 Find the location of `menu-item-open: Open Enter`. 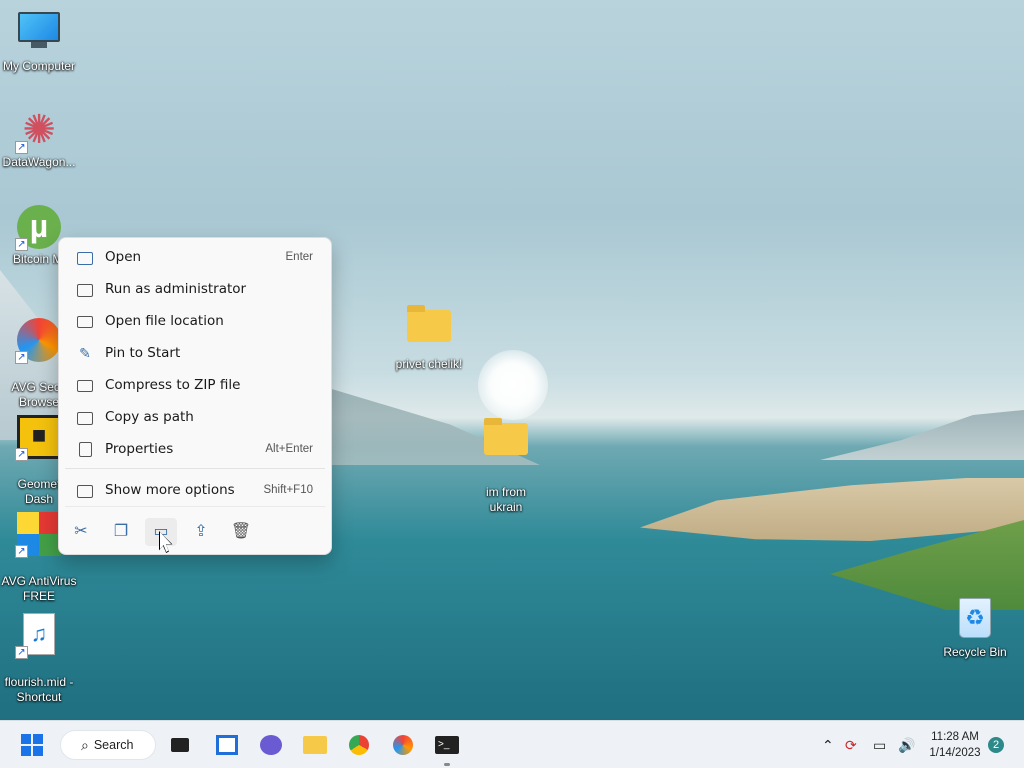

menu-item-open: Open Enter is located at coordinates (195, 257).